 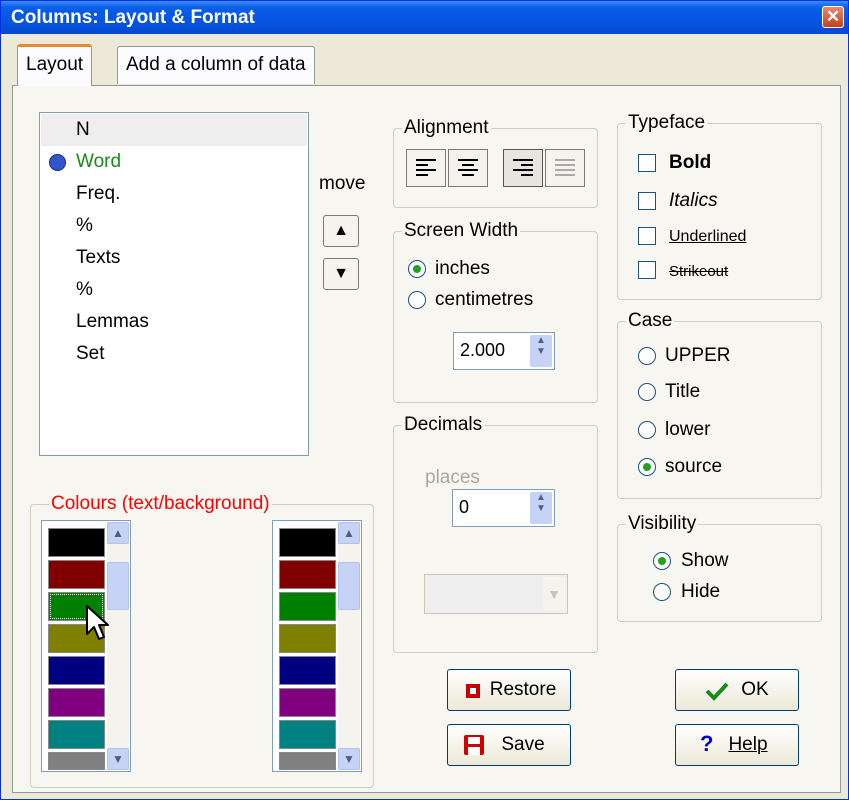 I want to click on move-up-button: ▲, so click(x=341, y=231).